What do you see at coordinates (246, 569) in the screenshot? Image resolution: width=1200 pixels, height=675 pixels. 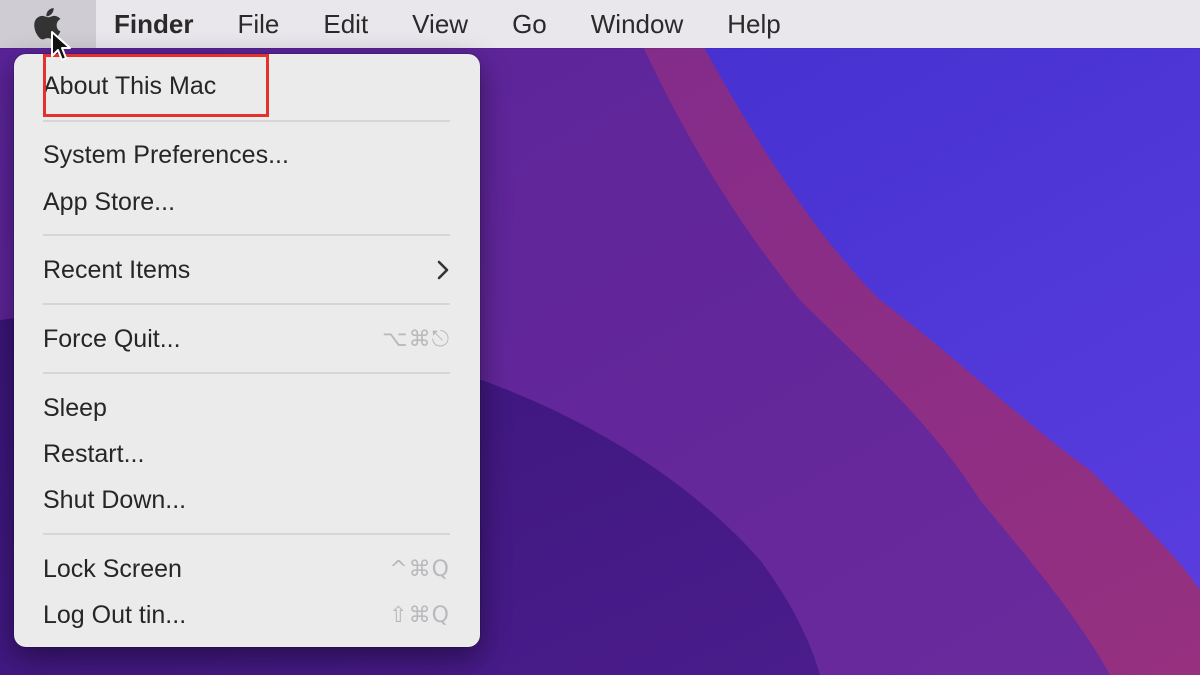 I see `menu-item-lock-screen: Lock Screen ^⌘Q` at bounding box center [246, 569].